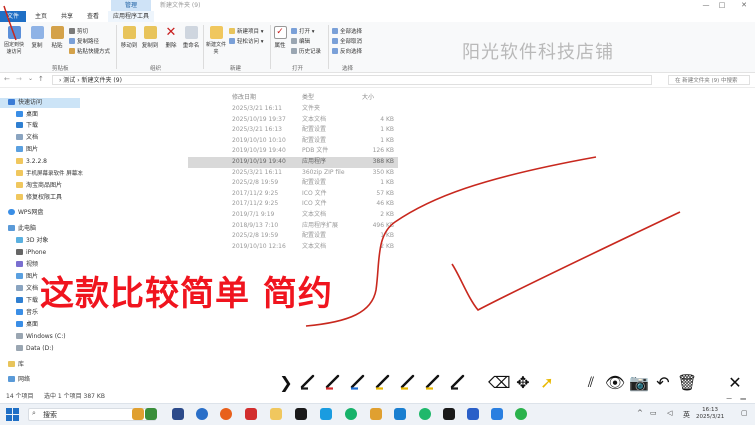 This screenshot has width=755, height=425. What do you see at coordinates (521, 414) in the screenshot?
I see `taskbar-wechat-icon` at bounding box center [521, 414].